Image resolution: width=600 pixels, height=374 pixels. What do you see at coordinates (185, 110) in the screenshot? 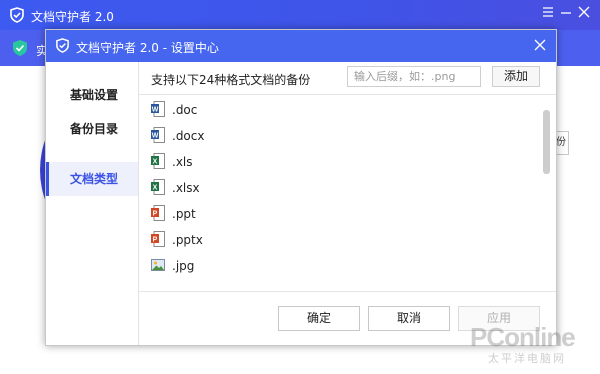
I see `file-extension: .doc` at bounding box center [185, 110].